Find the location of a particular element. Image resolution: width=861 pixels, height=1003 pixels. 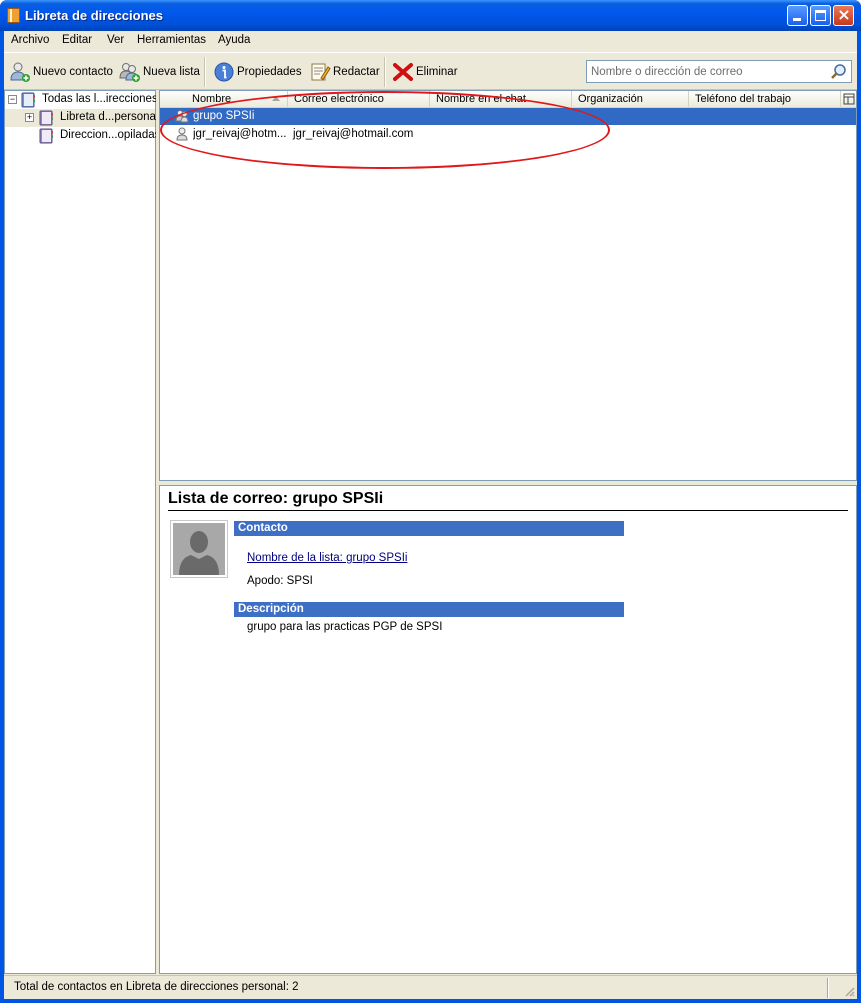

column-header-chat-name: Nombre en el chat is located at coordinates (501, 99).